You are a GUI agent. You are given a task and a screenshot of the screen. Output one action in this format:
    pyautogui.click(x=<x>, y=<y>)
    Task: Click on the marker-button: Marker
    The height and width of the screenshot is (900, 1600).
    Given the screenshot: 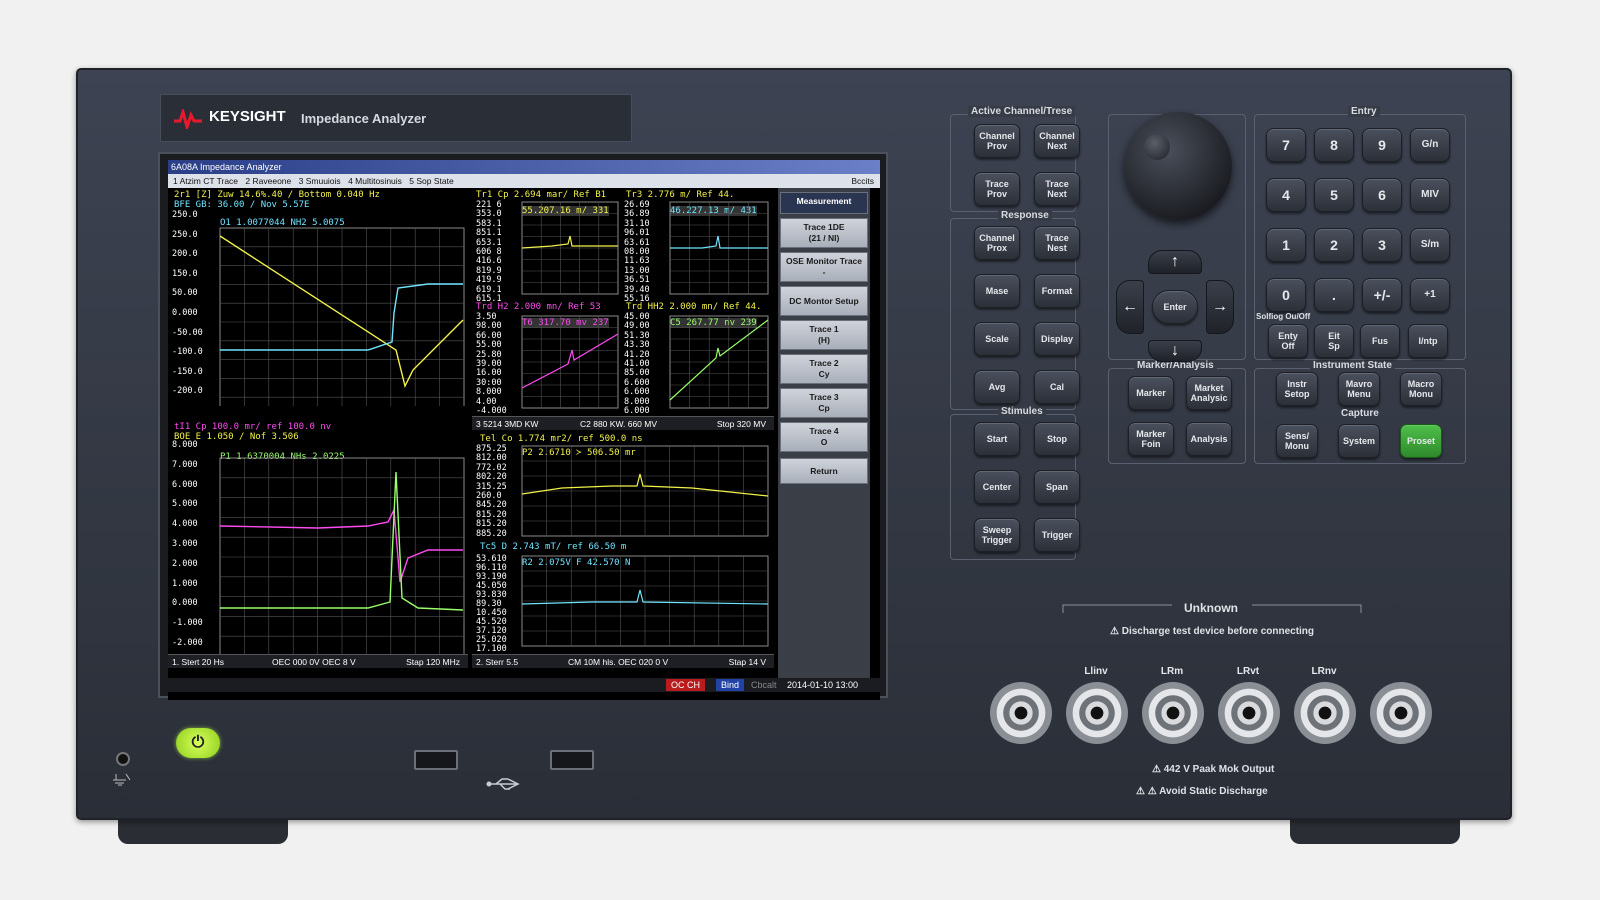 What is the action you would take?
    pyautogui.click(x=1151, y=393)
    